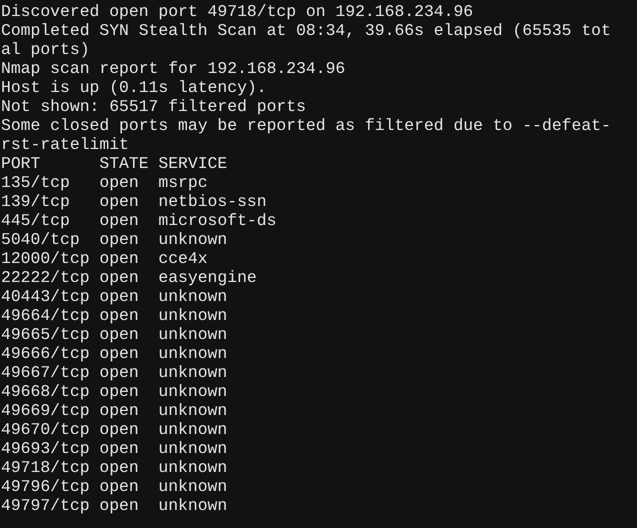  What do you see at coordinates (35, 201) in the screenshot?
I see `table-cell: 139/tcp` at bounding box center [35, 201].